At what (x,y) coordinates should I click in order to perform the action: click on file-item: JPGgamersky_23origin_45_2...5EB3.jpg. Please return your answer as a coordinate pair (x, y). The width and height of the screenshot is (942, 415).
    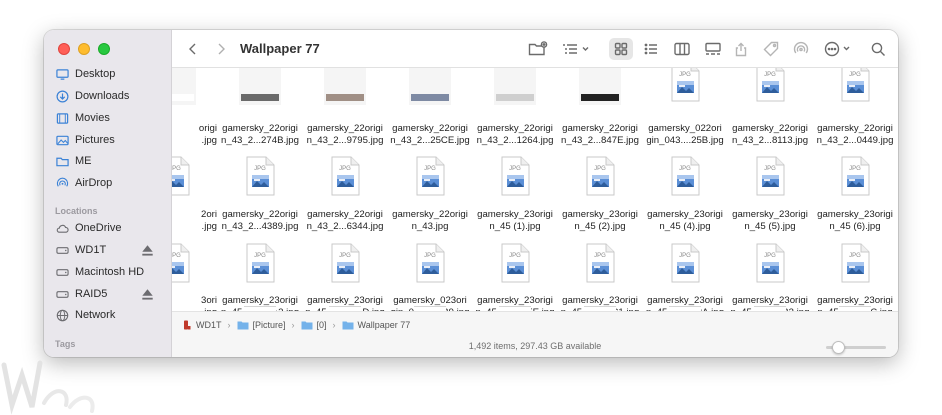
    Looking at the image, I should click on (770, 189).